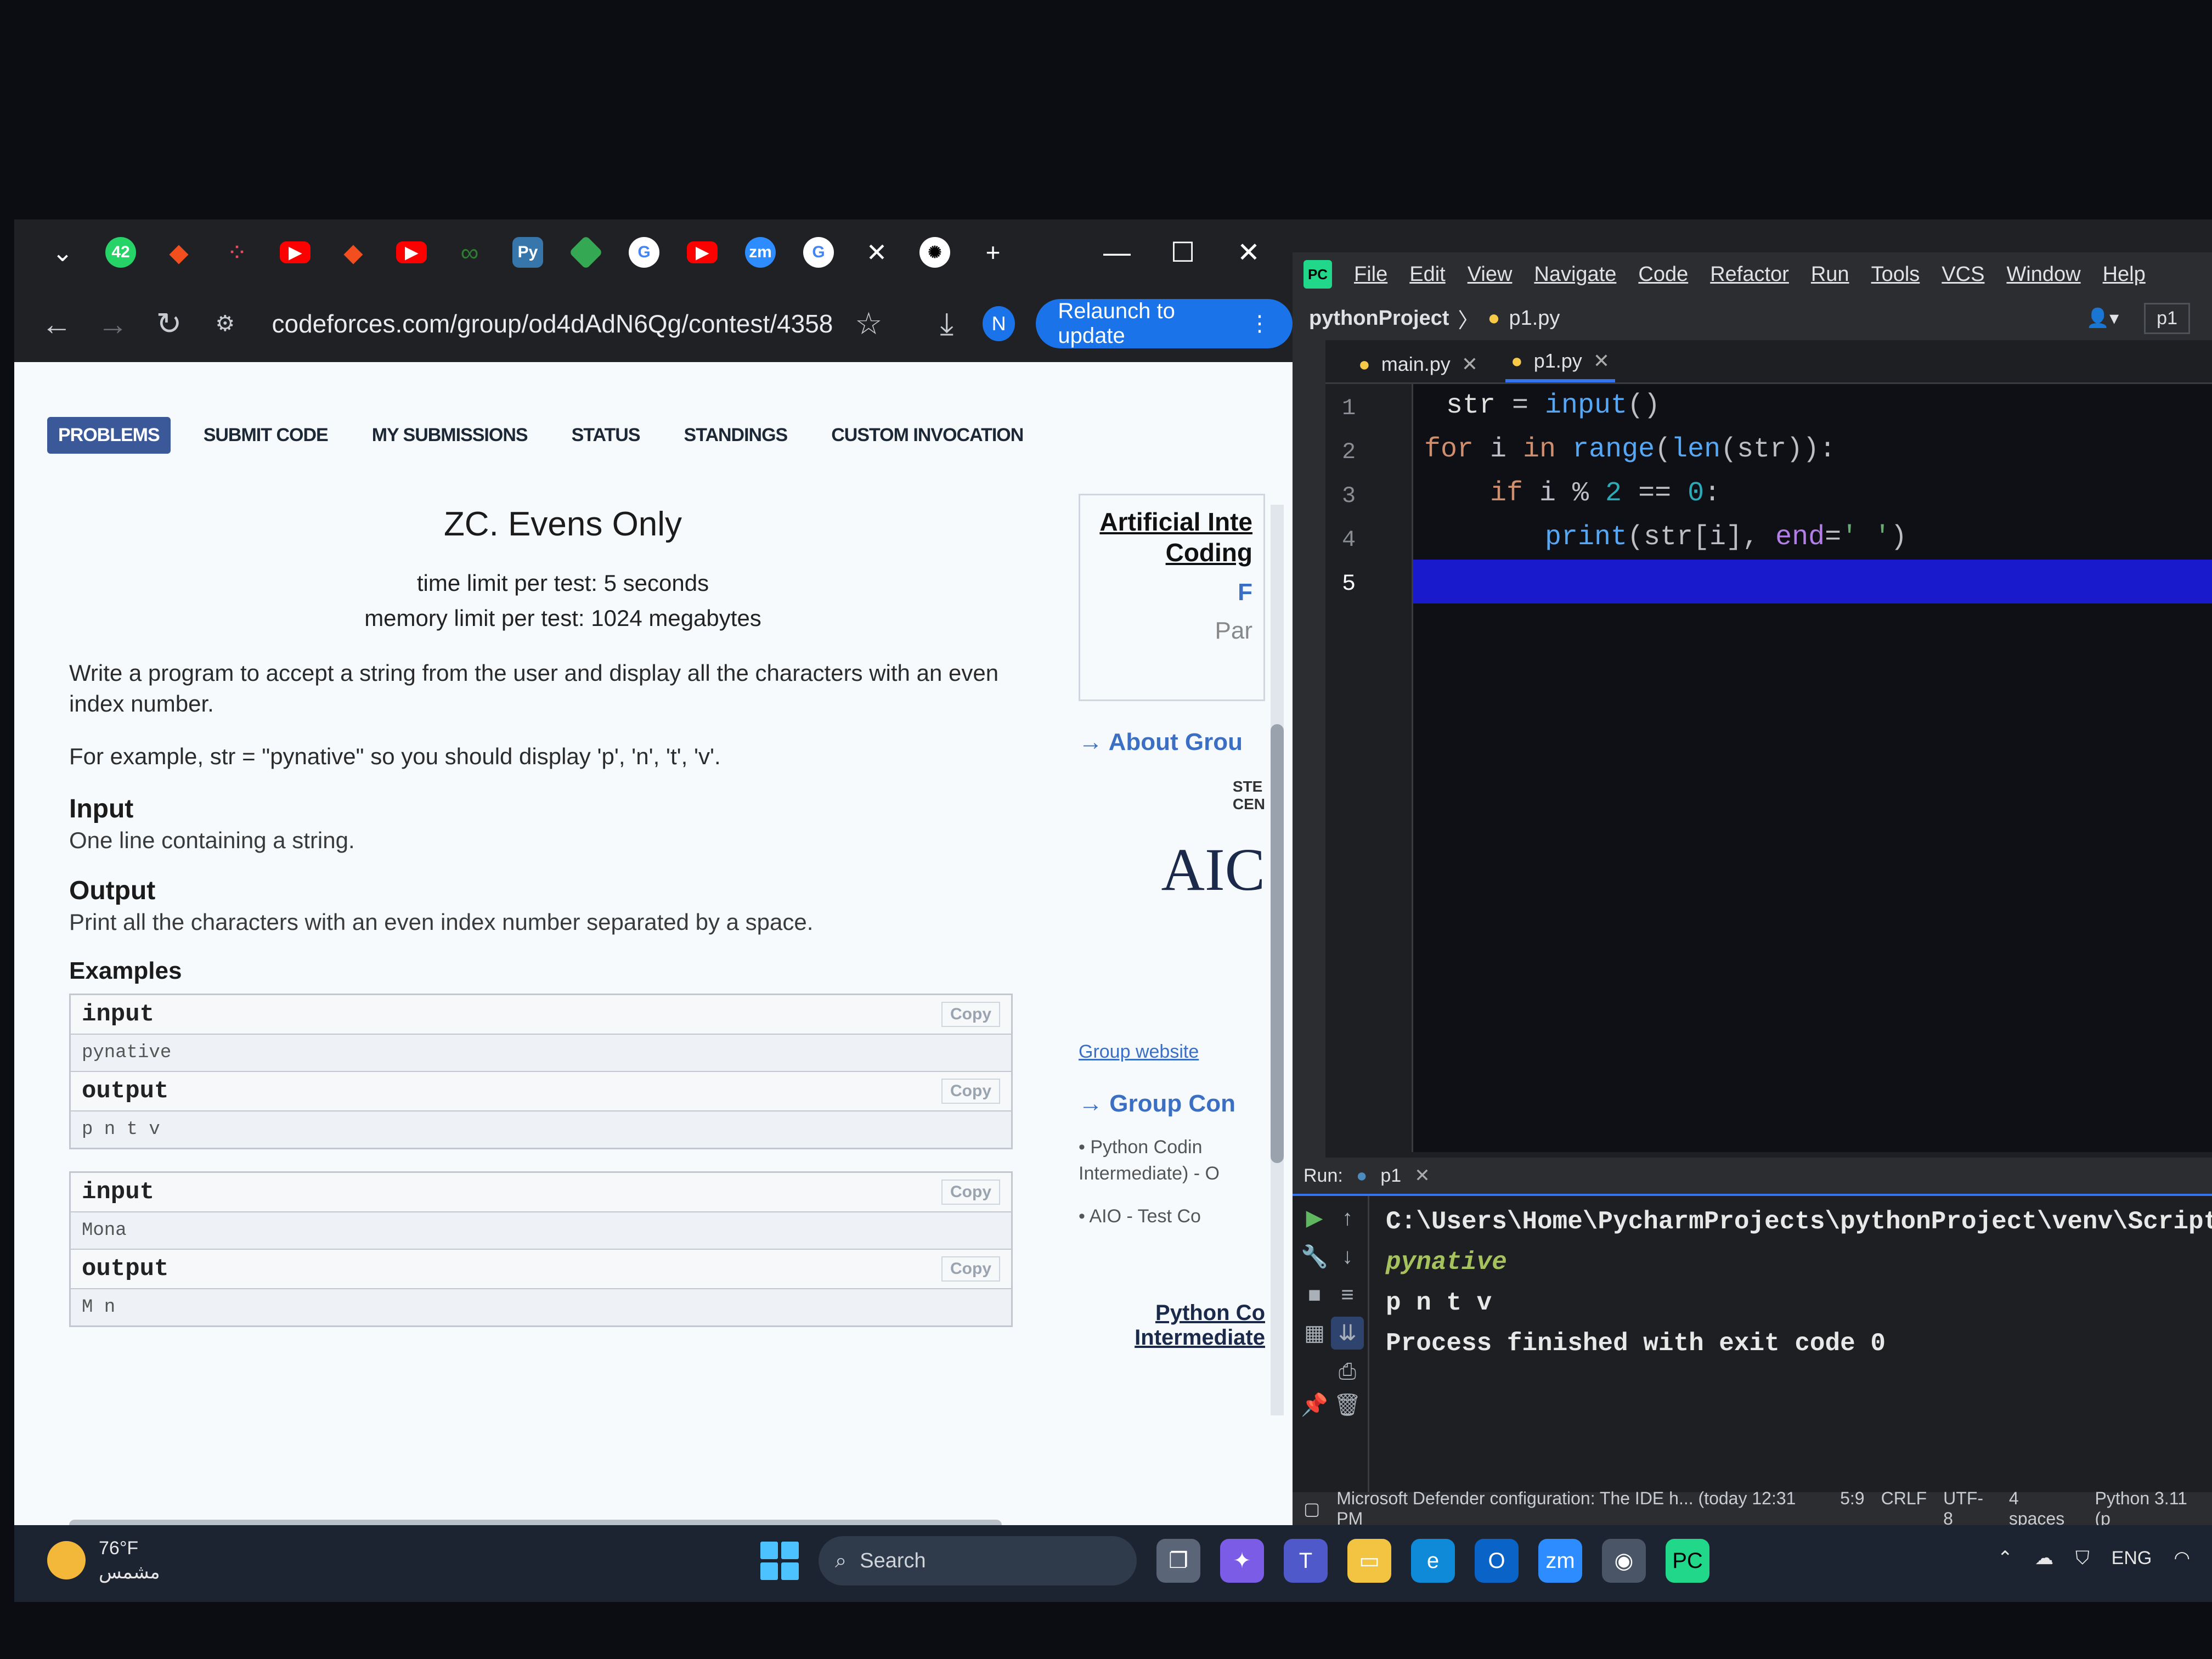 This screenshot has width=2212, height=1659. Describe the element at coordinates (947, 324) in the screenshot. I see `download-icon: ⤓` at that location.